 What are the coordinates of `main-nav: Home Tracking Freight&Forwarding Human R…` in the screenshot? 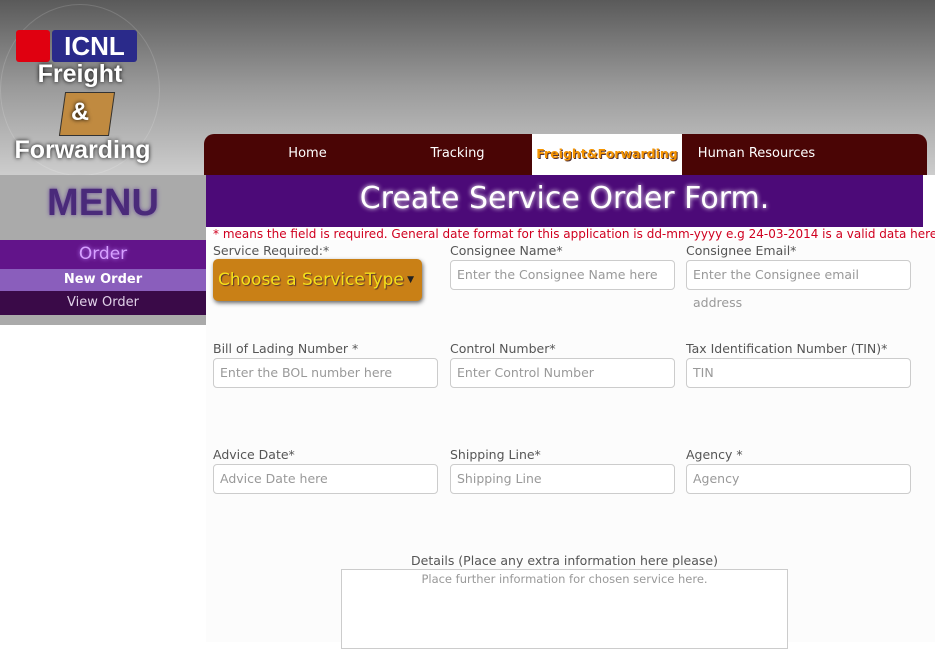 It's located at (565, 154).